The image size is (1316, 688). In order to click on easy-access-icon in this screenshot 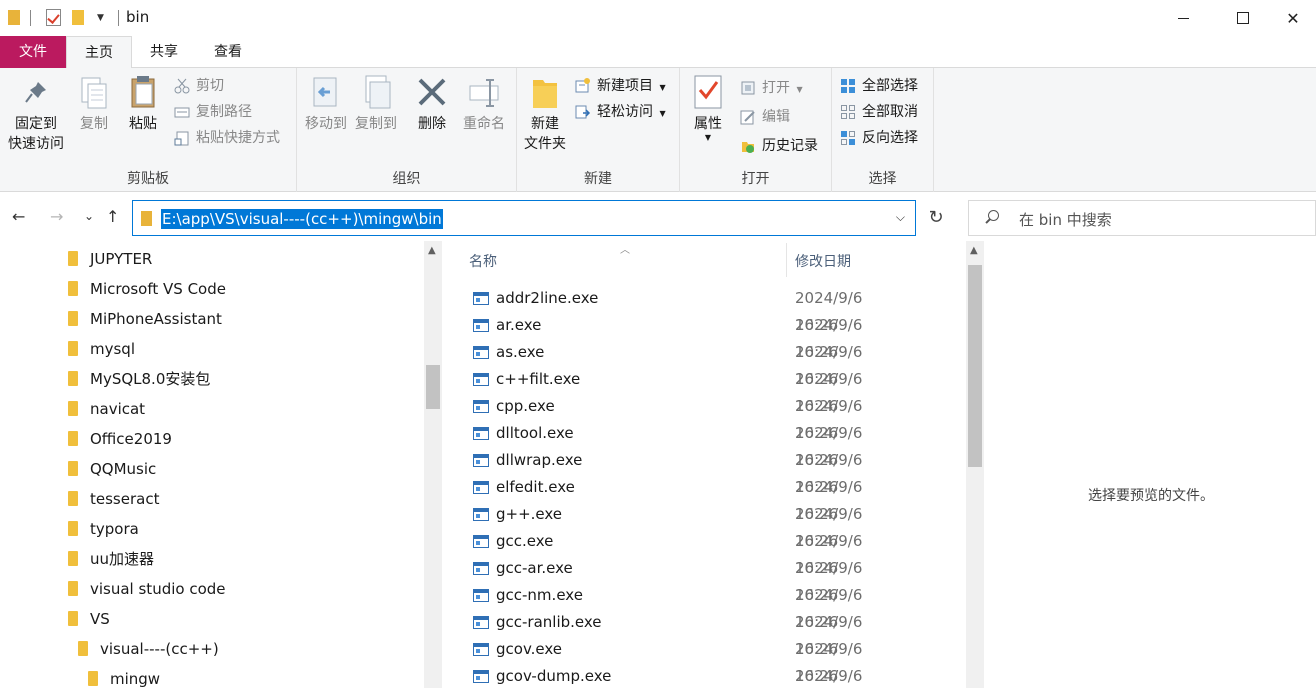, I will do `click(583, 112)`.